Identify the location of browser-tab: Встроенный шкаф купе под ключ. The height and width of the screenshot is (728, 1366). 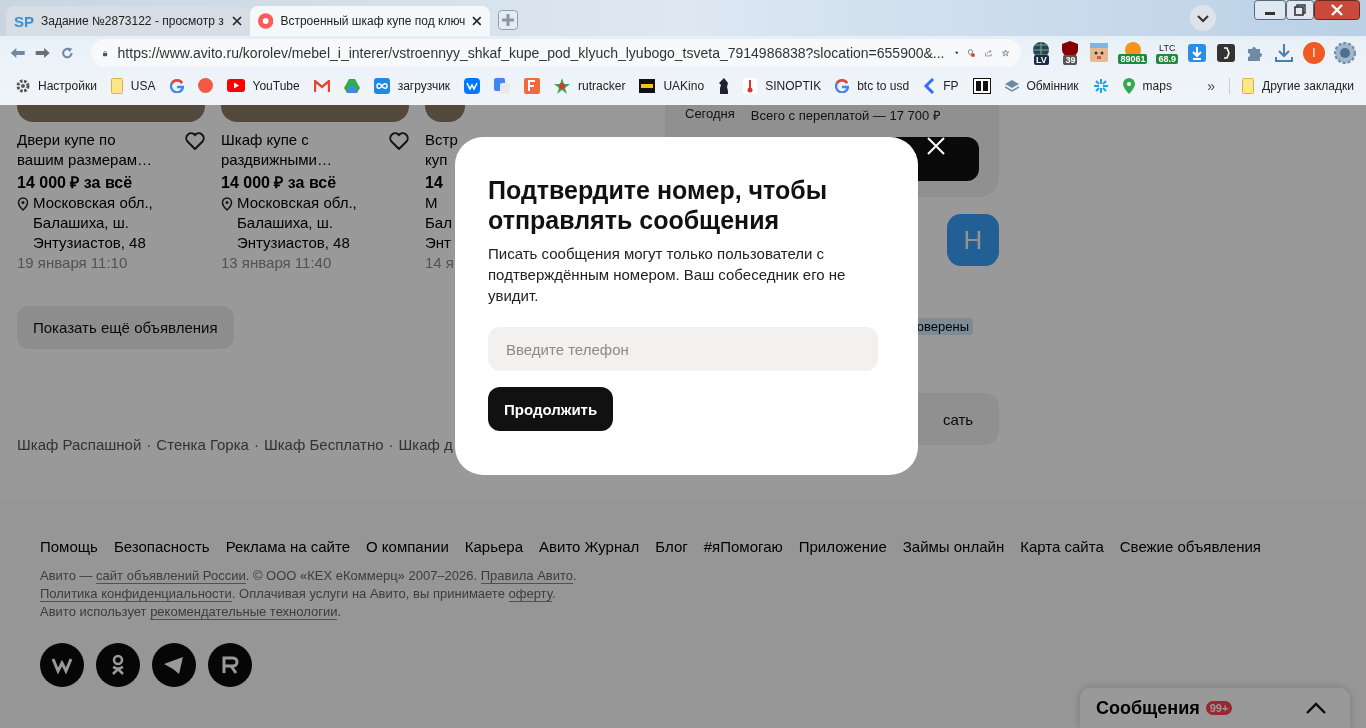
(370, 21).